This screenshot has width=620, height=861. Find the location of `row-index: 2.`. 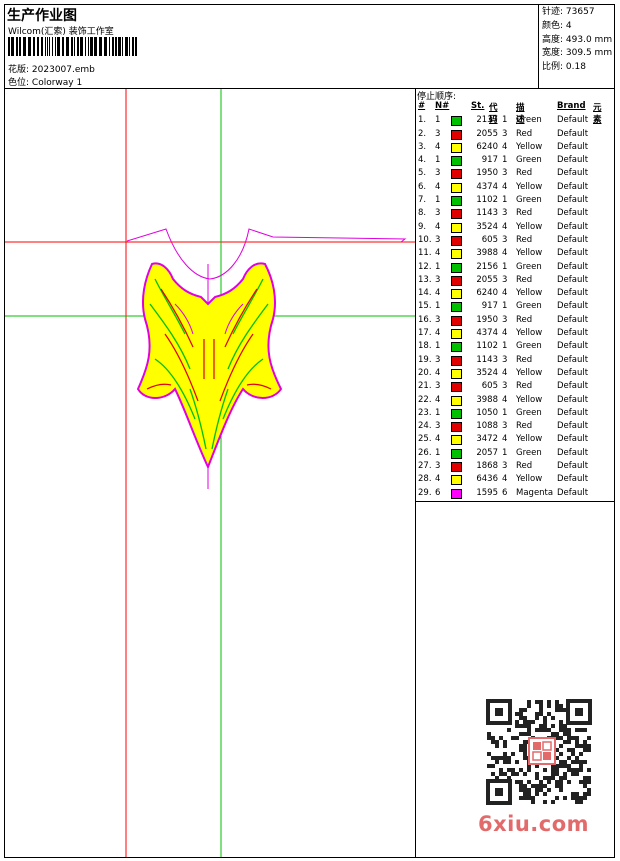

row-index: 2. is located at coordinates (422, 133).